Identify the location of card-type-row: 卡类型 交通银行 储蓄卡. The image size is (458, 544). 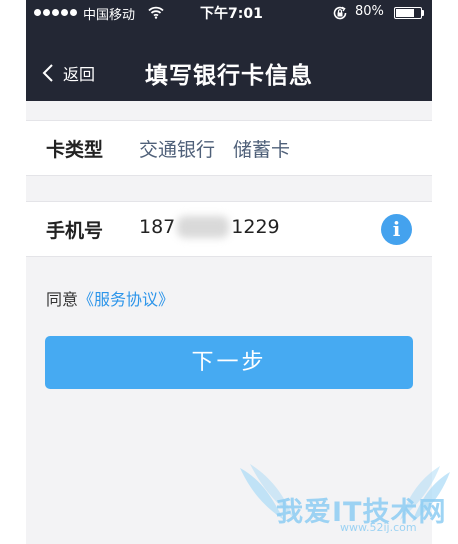
(229, 148).